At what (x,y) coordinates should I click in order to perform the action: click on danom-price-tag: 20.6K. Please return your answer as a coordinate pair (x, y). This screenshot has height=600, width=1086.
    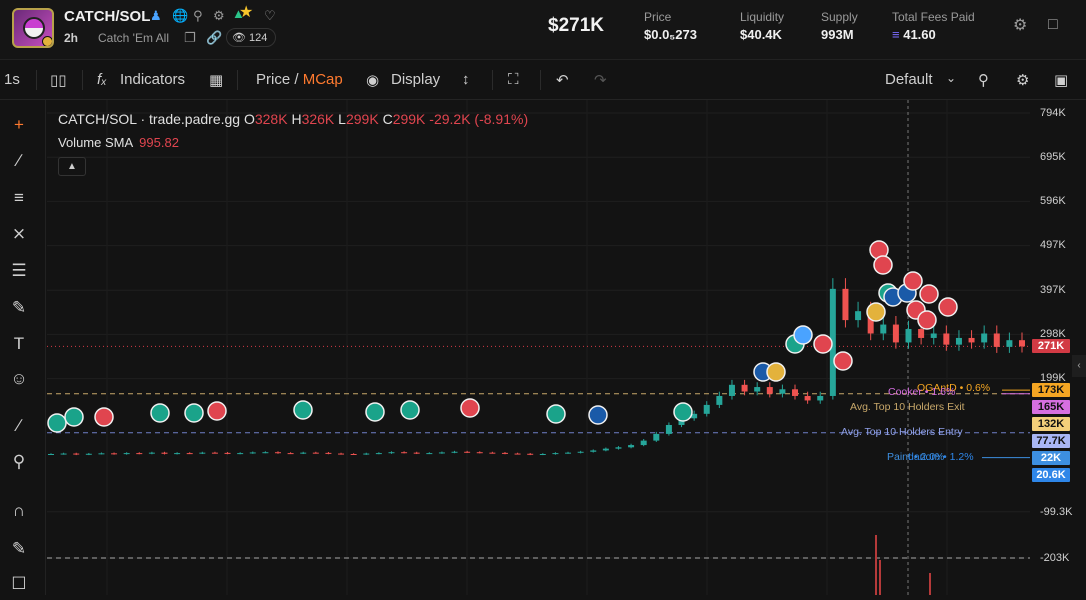
    Looking at the image, I should click on (1051, 475).